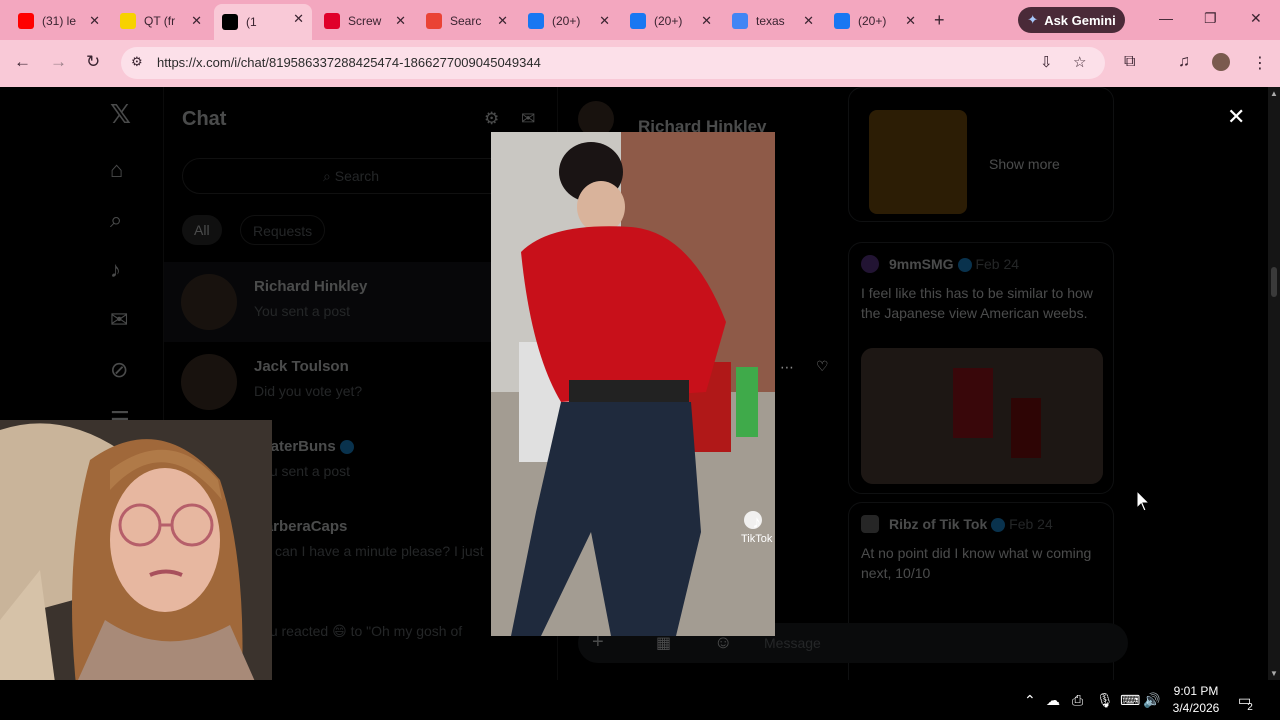 Image resolution: width=1280 pixels, height=720 pixels. Describe the element at coordinates (528, 119) in the screenshot. I see `new-message-icon: ✉` at that location.